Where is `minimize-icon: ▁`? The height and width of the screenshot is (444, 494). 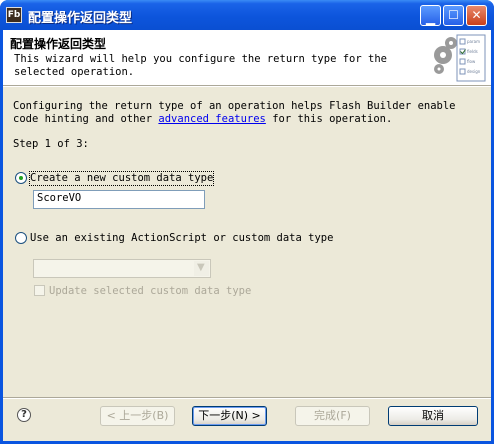 minimize-icon: ▁ is located at coordinates (430, 18).